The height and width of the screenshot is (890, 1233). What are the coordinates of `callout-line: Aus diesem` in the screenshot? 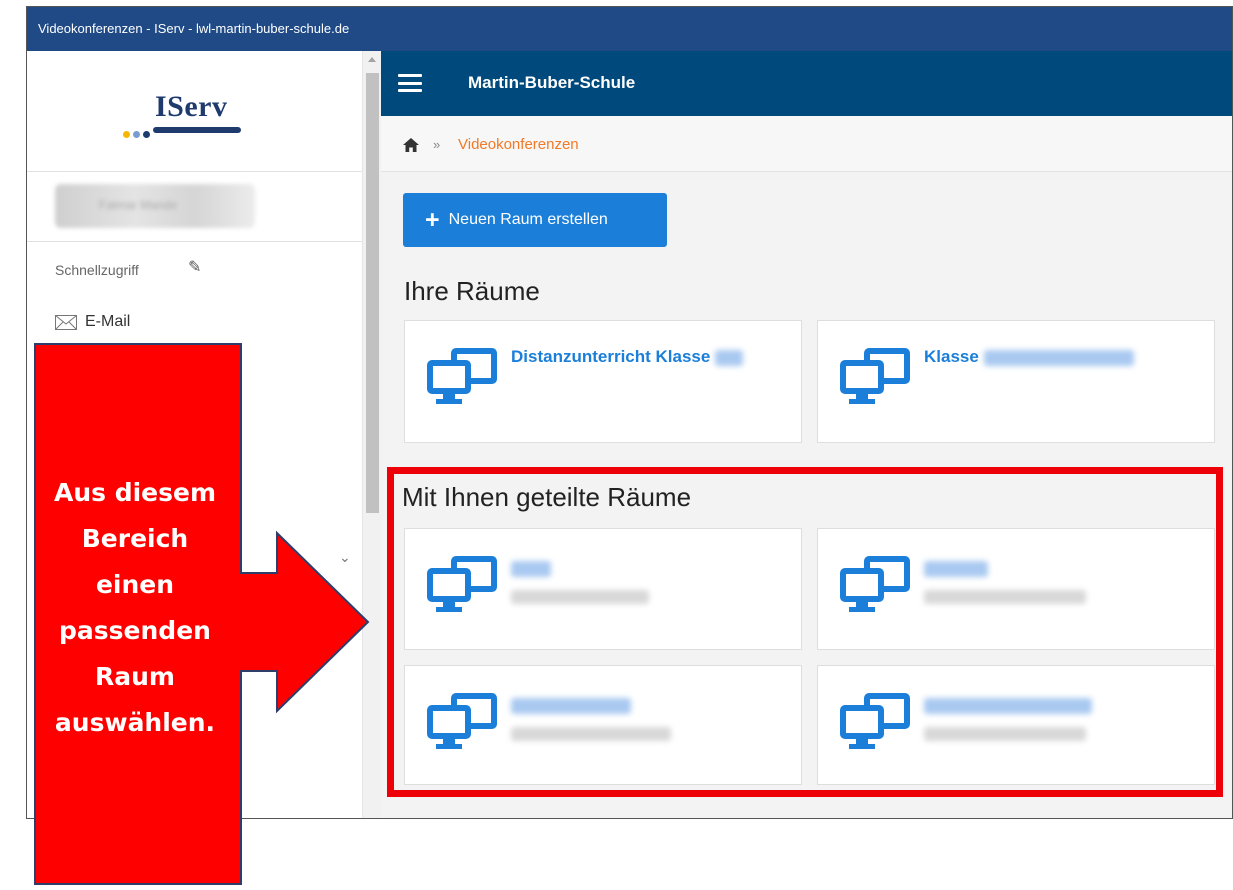 It's located at (135, 492).